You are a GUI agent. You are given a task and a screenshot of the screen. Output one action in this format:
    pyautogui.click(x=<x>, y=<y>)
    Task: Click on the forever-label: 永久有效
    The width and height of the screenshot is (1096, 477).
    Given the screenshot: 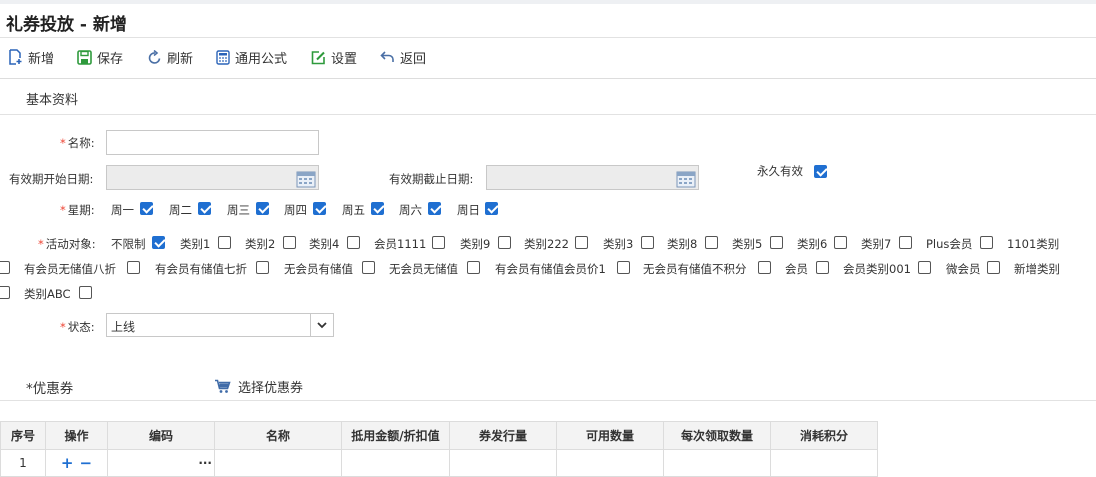 What is the action you would take?
    pyautogui.click(x=780, y=171)
    